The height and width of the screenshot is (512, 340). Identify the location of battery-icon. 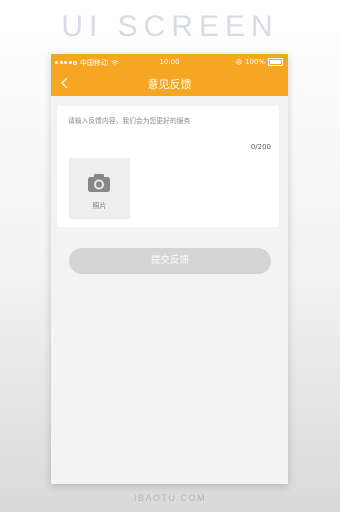
(275, 62).